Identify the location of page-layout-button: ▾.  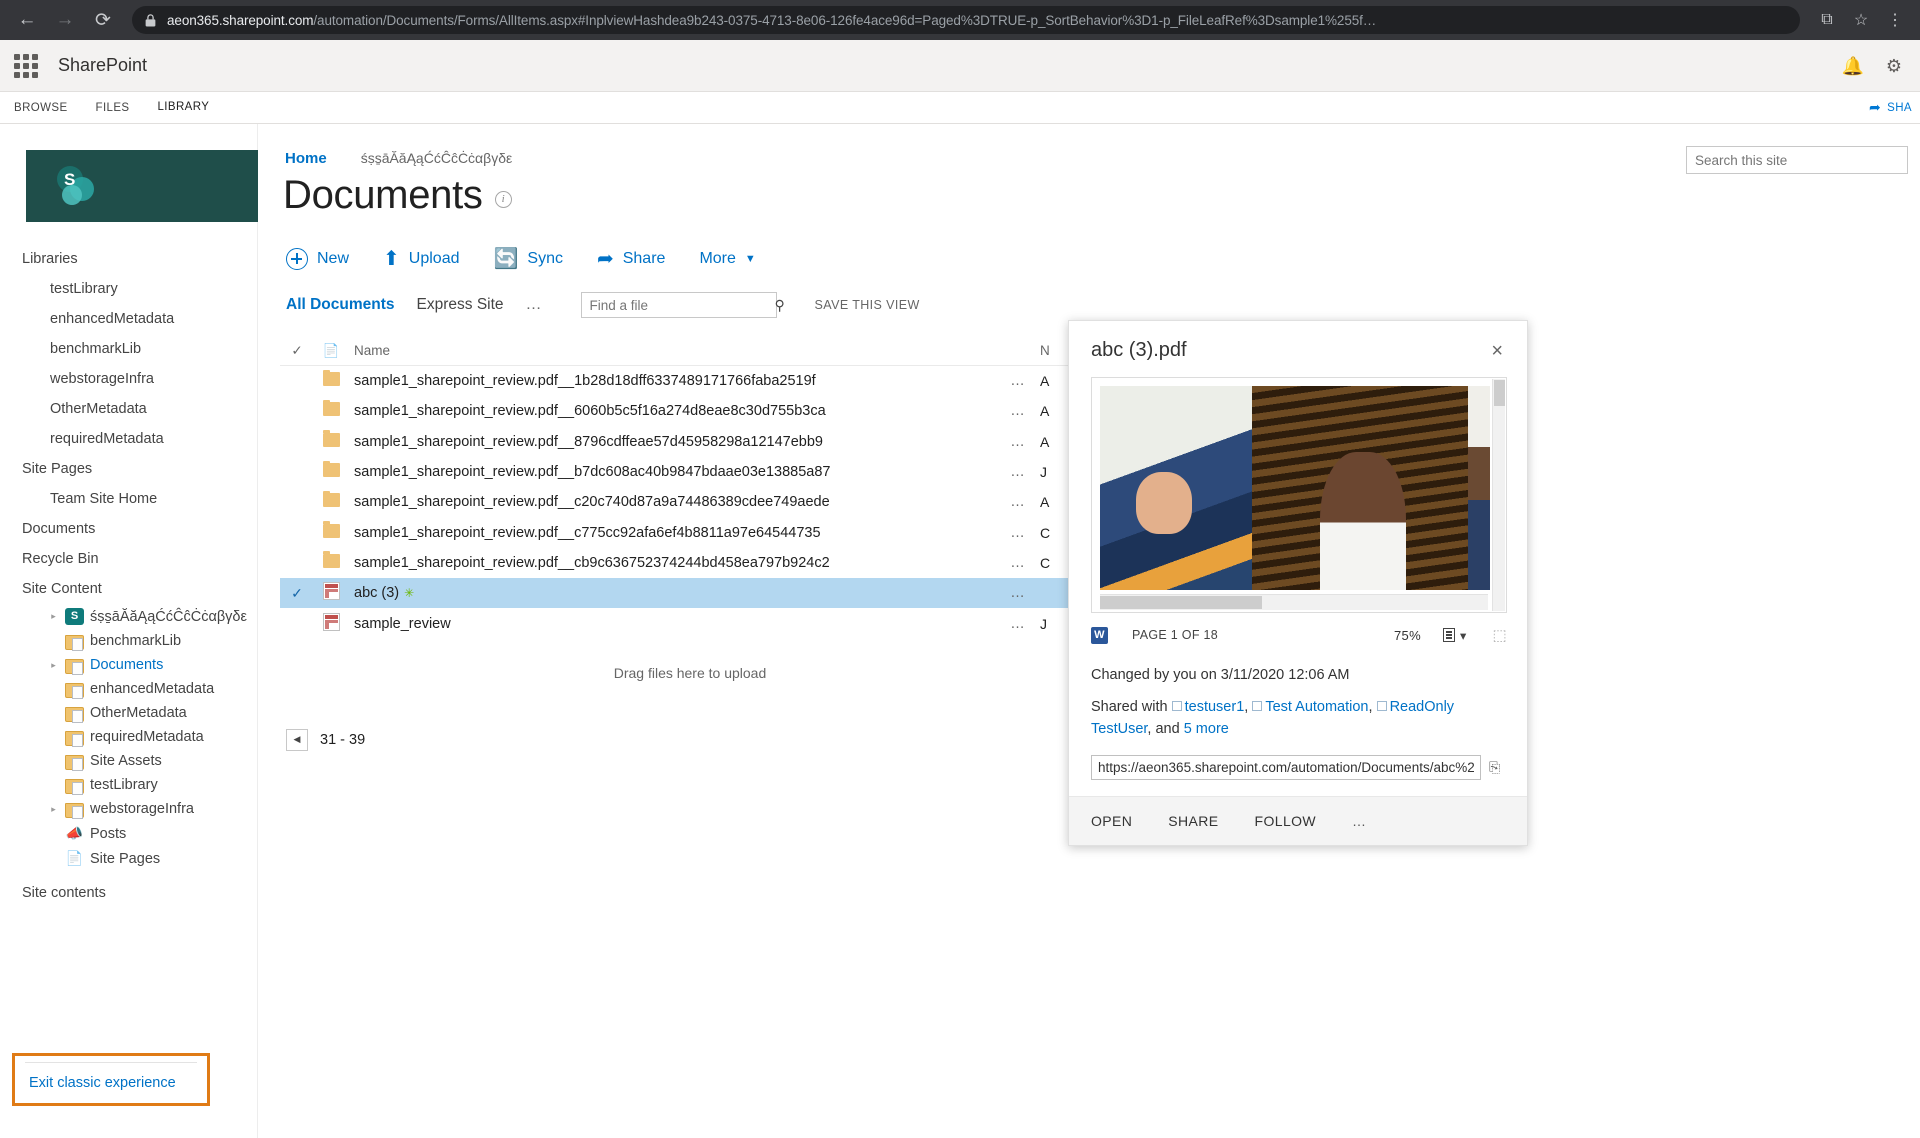
(1454, 635).